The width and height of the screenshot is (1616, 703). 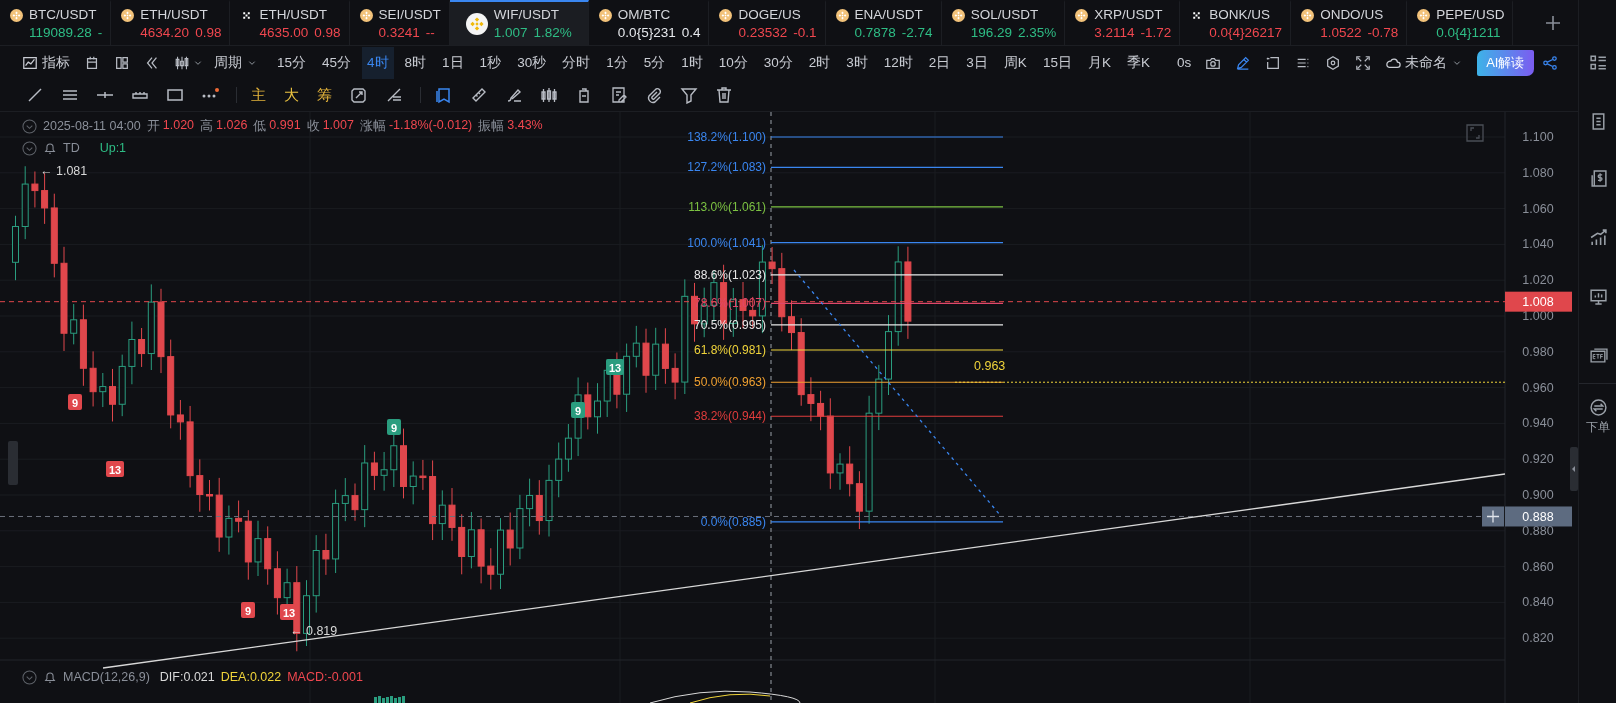 I want to click on interval-tab: 3日, so click(x=977, y=62).